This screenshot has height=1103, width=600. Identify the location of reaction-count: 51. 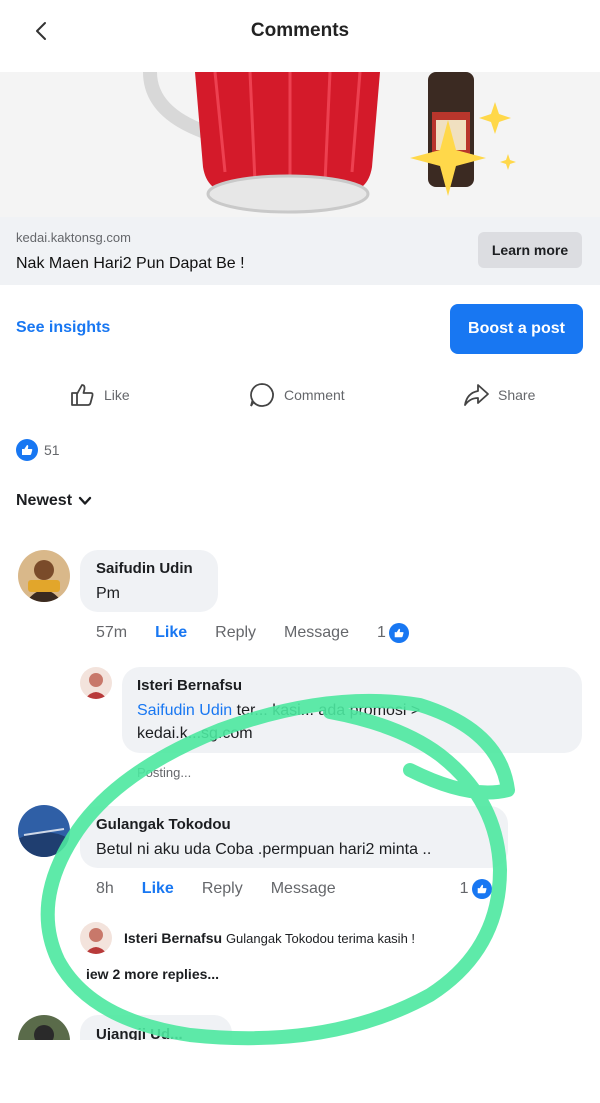
(52, 450).